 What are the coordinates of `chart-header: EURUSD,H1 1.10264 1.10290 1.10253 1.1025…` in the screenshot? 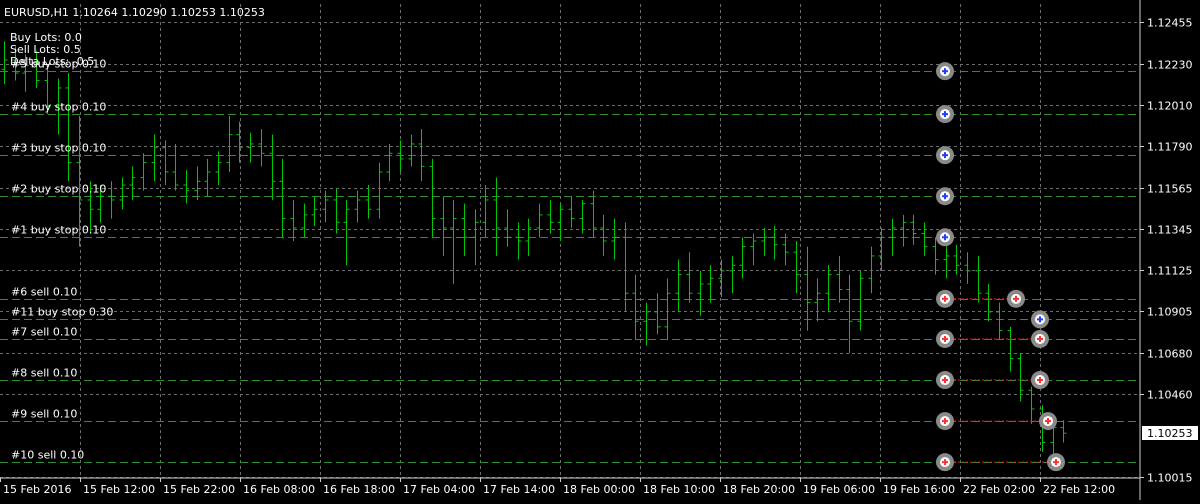 It's located at (134, 37).